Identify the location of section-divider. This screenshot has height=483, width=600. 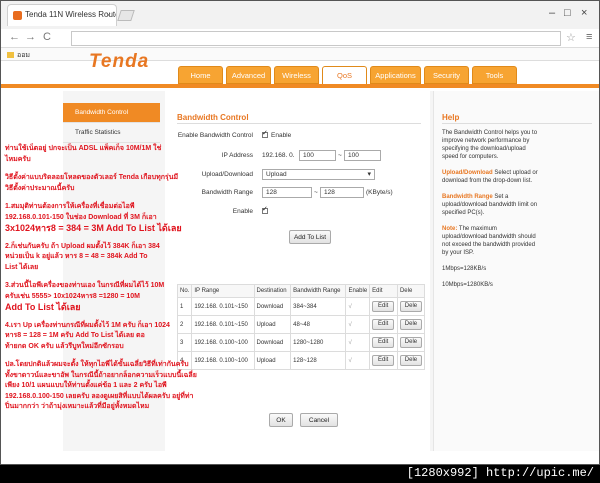
(299, 123).